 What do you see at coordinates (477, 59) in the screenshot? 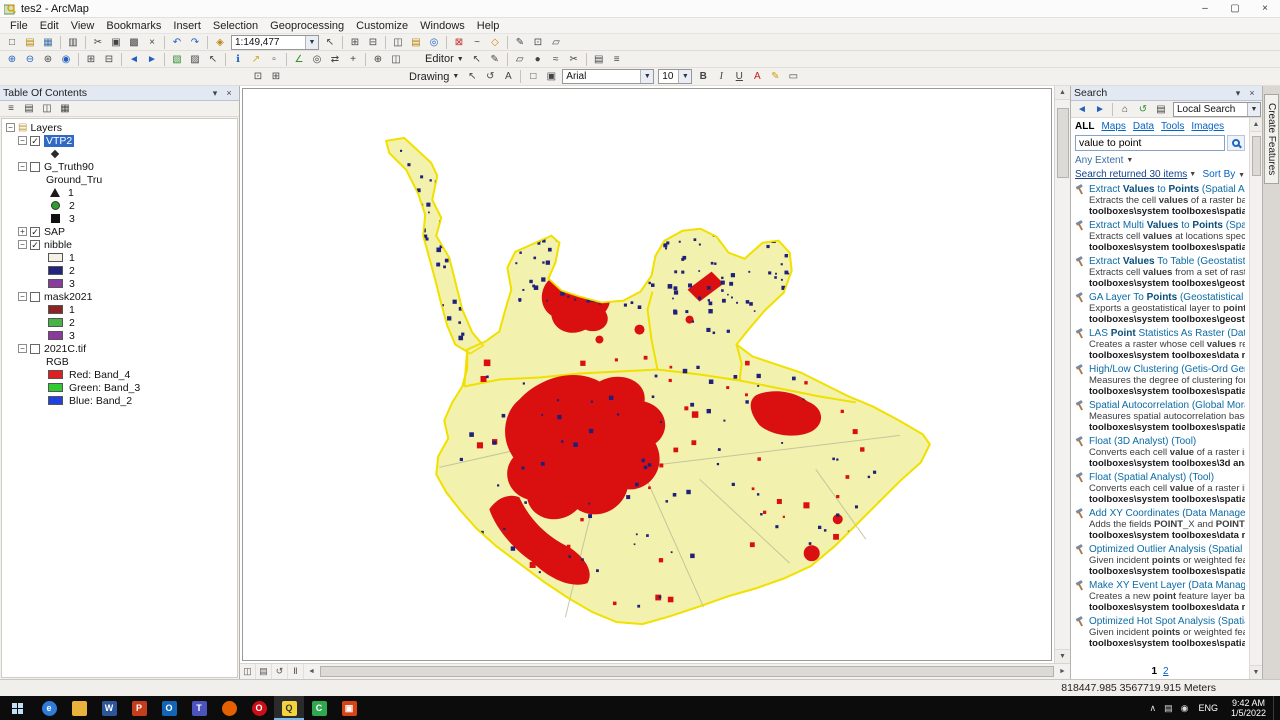
I see `edit-tool-icon: ↖` at bounding box center [477, 59].